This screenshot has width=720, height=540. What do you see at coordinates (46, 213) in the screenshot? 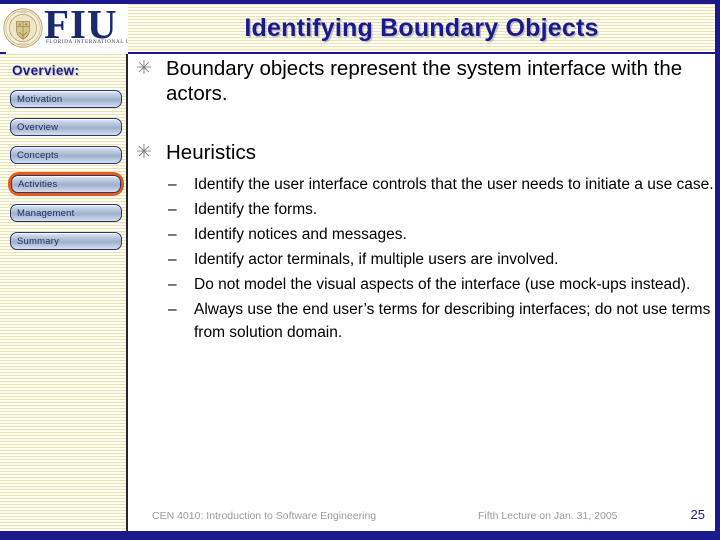
I see `sidebar-item-label: Management` at bounding box center [46, 213].